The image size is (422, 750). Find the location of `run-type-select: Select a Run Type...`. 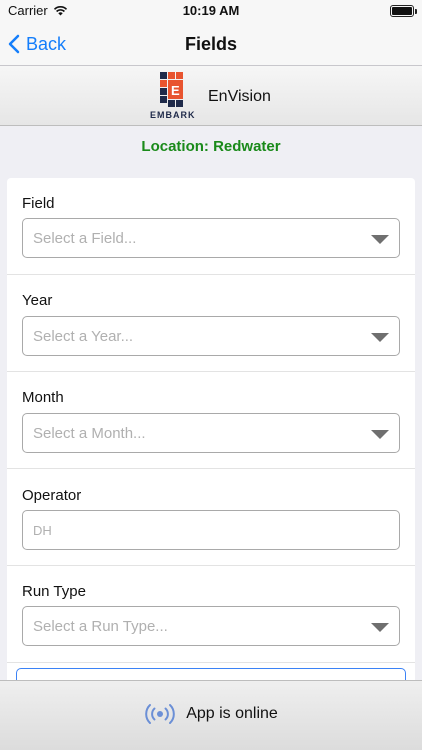

run-type-select: Select a Run Type... is located at coordinates (211, 626).